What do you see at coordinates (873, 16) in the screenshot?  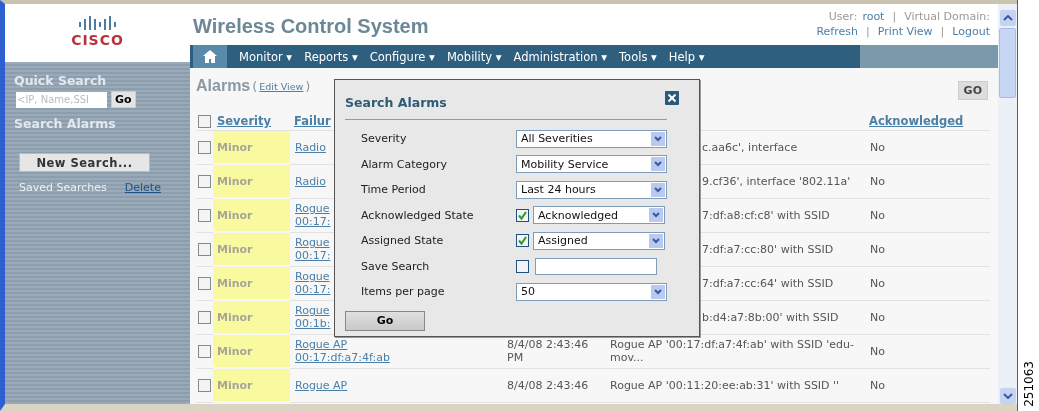 I see `user-name: root` at bounding box center [873, 16].